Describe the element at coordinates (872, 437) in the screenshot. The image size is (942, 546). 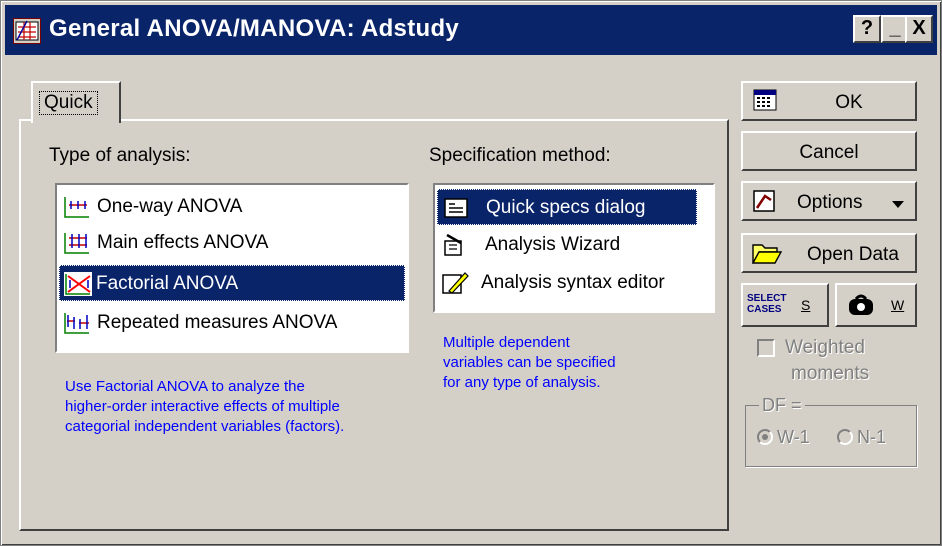
I see `df-option-n-1-label: N-1` at that location.